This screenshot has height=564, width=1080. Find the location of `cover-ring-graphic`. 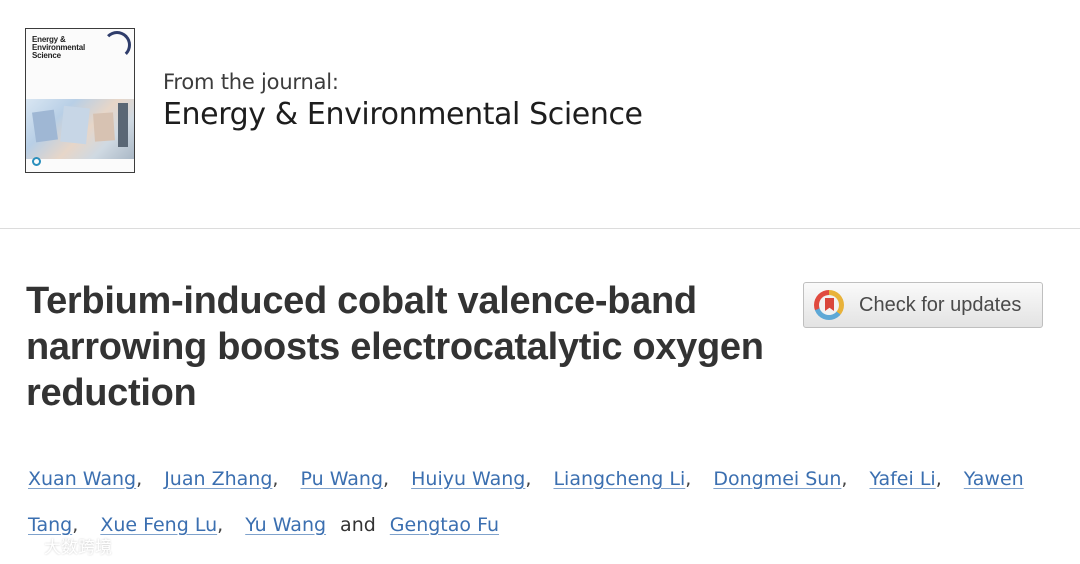

cover-ring-graphic is located at coordinates (117, 45).